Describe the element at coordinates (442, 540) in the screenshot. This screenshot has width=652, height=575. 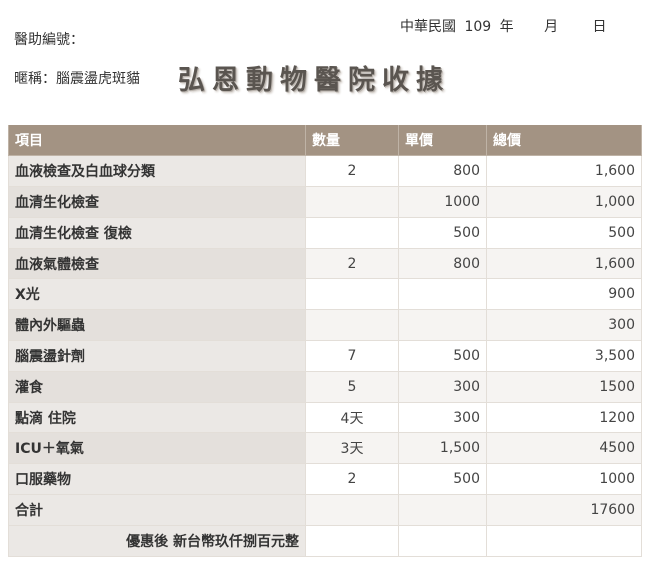
I see `discount-price-cell` at that location.